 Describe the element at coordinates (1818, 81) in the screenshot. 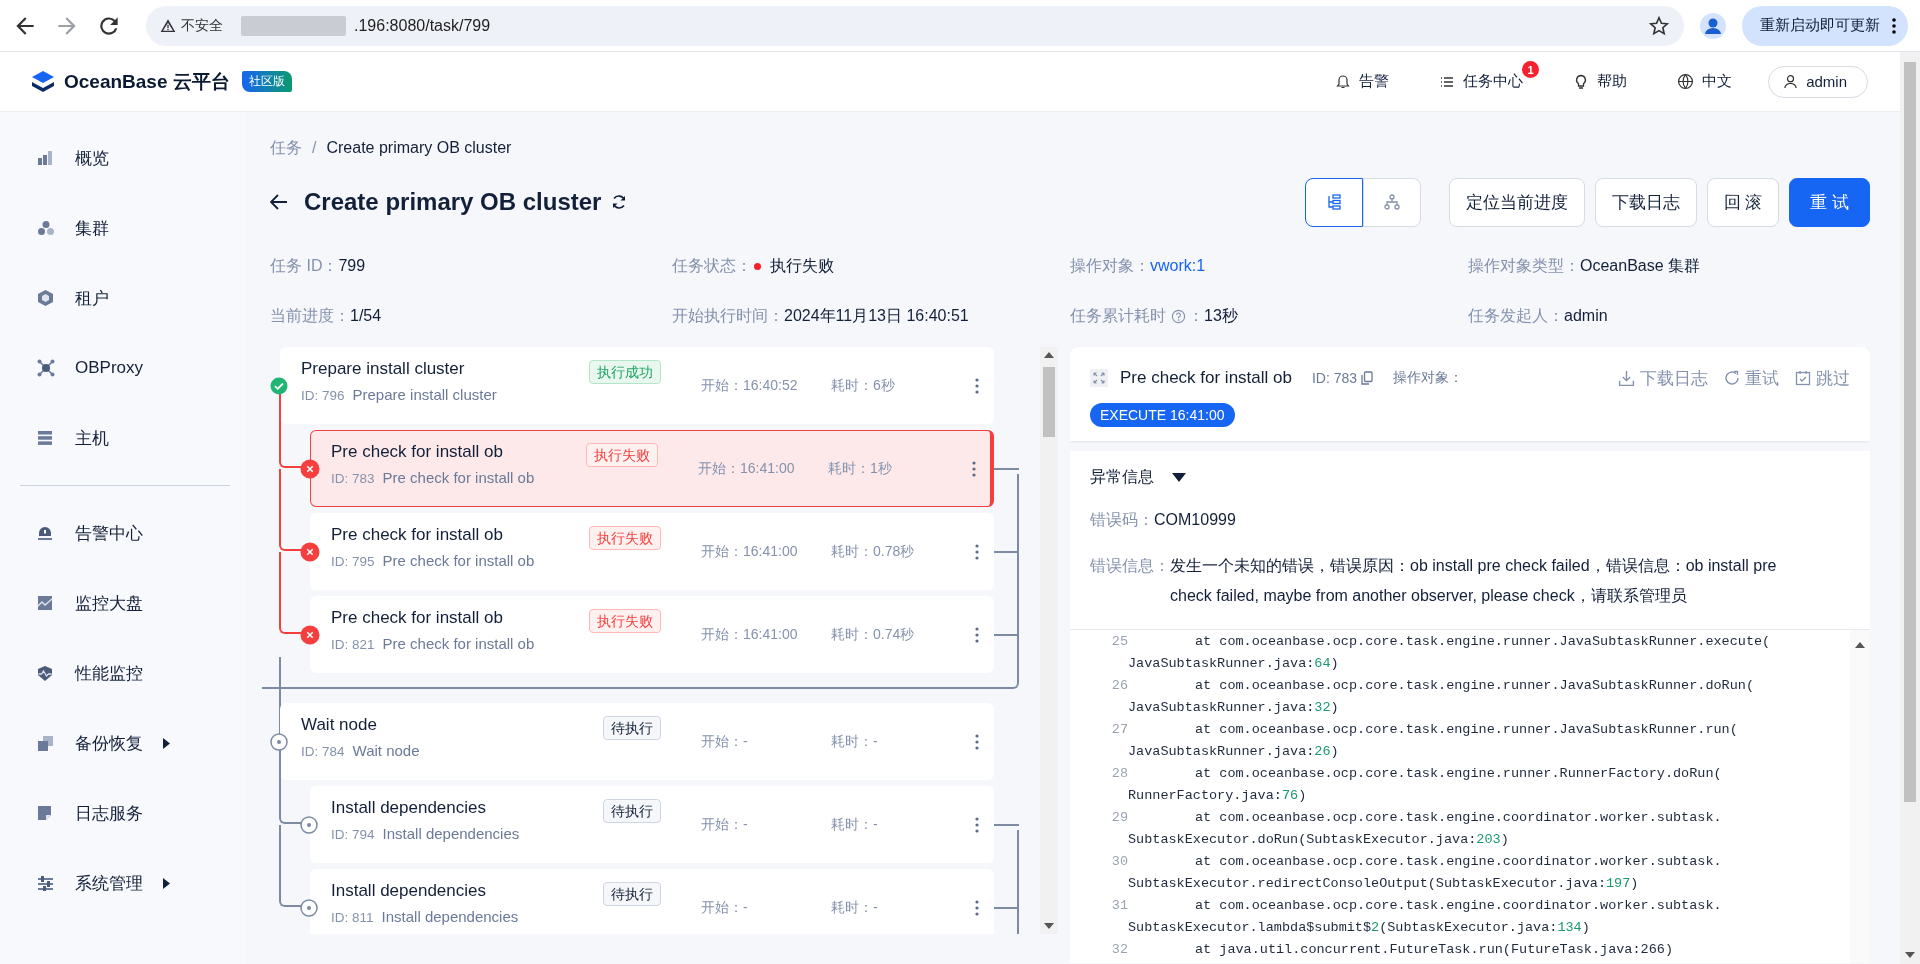

I see `user-button: admin` at that location.